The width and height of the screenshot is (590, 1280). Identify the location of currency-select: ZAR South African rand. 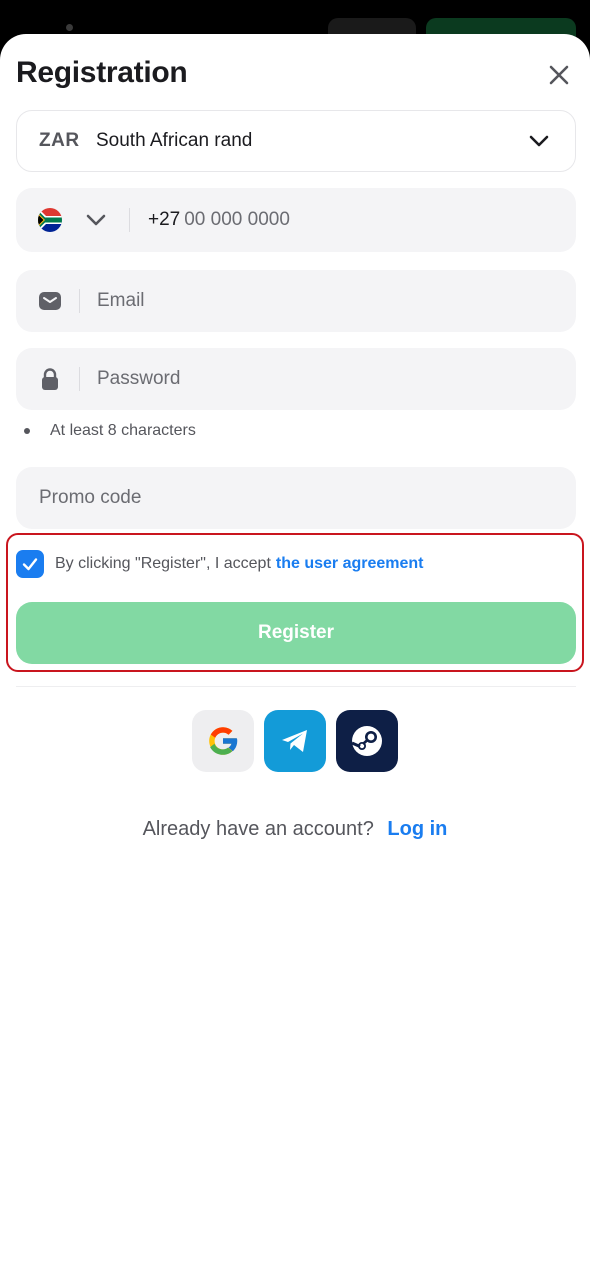
(296, 141).